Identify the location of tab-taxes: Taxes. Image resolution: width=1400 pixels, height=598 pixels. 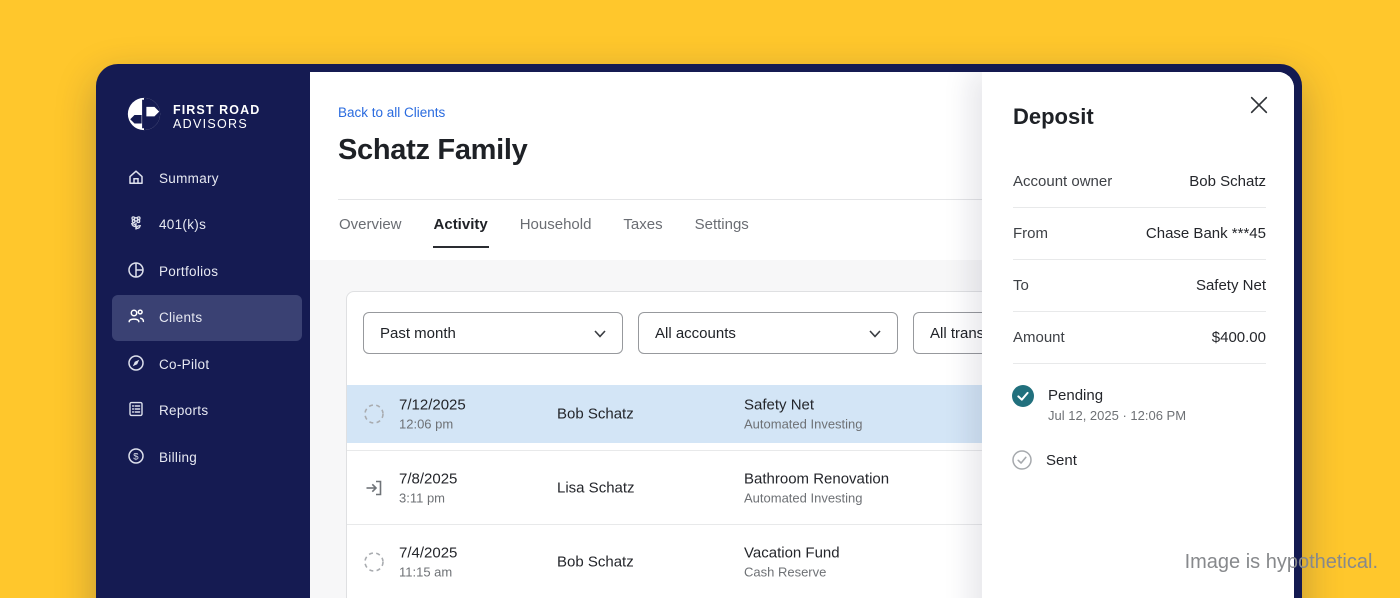
(642, 224).